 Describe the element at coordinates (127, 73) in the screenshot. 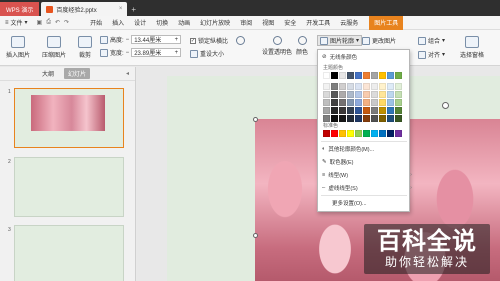

I see `collapse-panel-icon: ◂` at that location.